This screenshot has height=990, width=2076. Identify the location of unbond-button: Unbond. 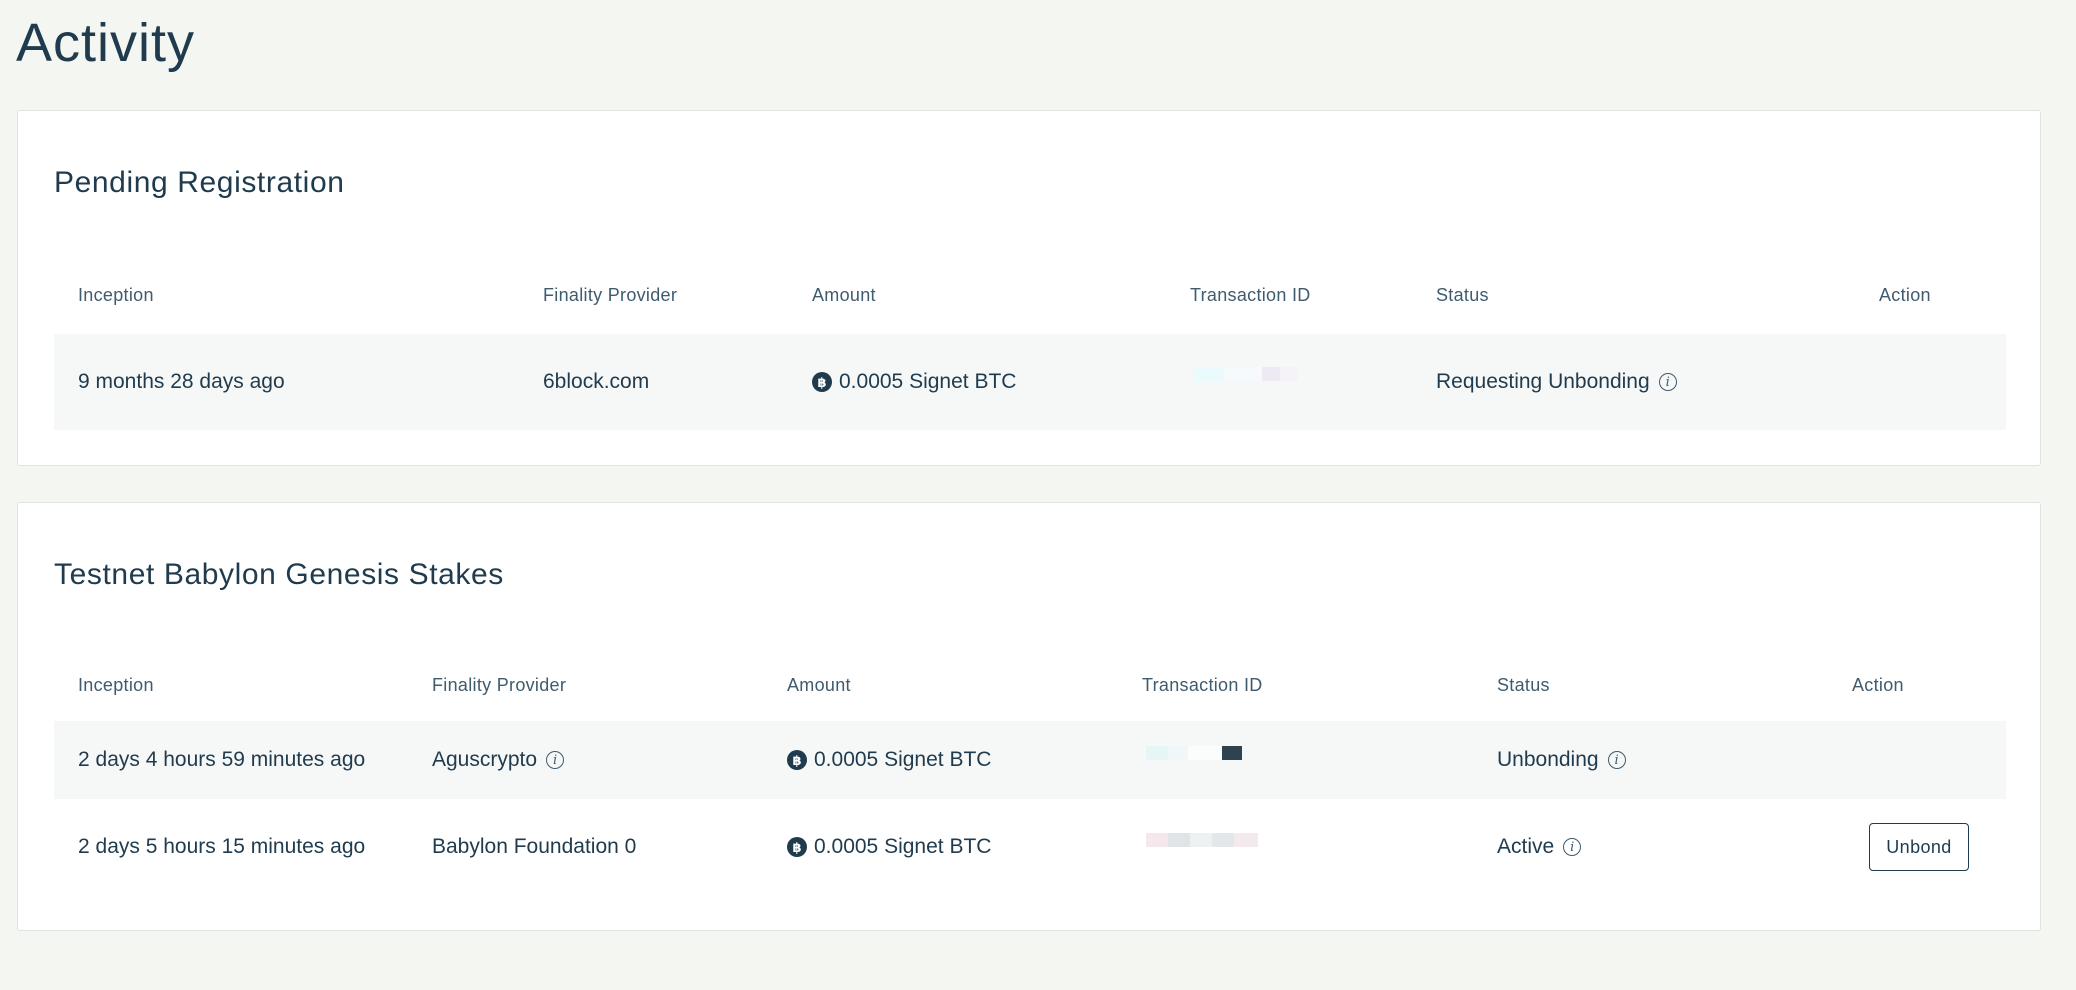
(1919, 847).